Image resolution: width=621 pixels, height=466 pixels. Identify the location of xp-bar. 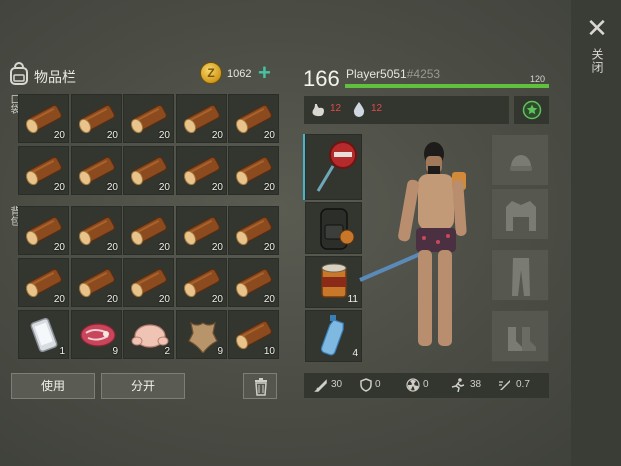
(447, 86).